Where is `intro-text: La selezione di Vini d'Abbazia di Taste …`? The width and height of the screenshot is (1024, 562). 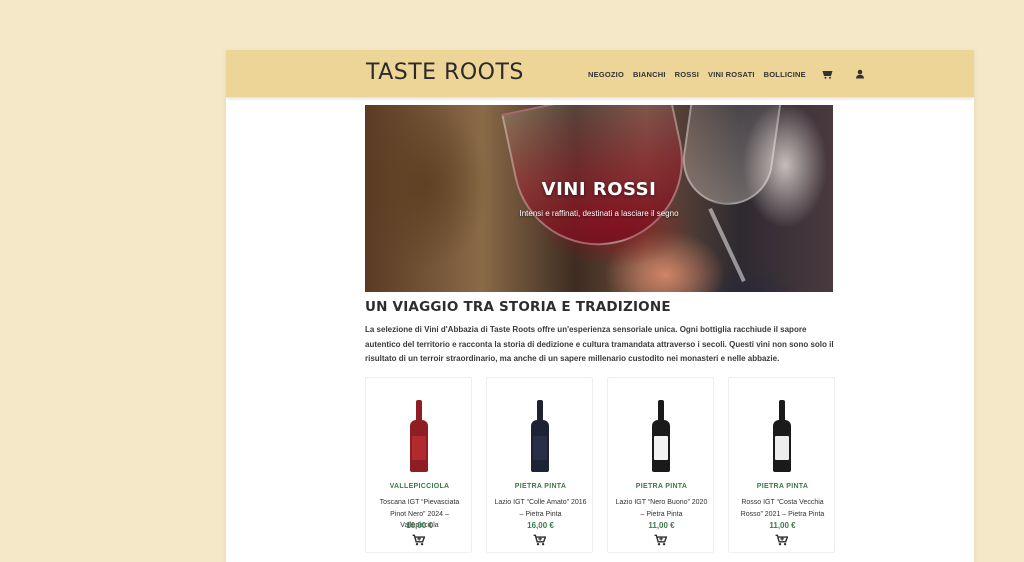
intro-text: La selezione di Vini d'Abbazia di Taste … is located at coordinates (599, 344).